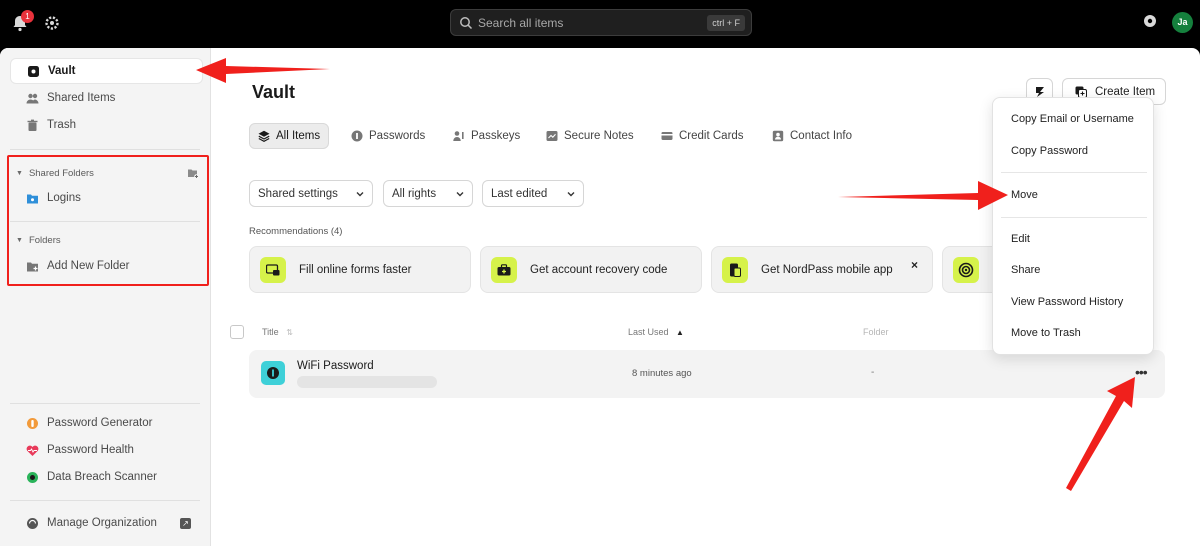  I want to click on sidebar-item-label: Shared Items, so click(81, 98).